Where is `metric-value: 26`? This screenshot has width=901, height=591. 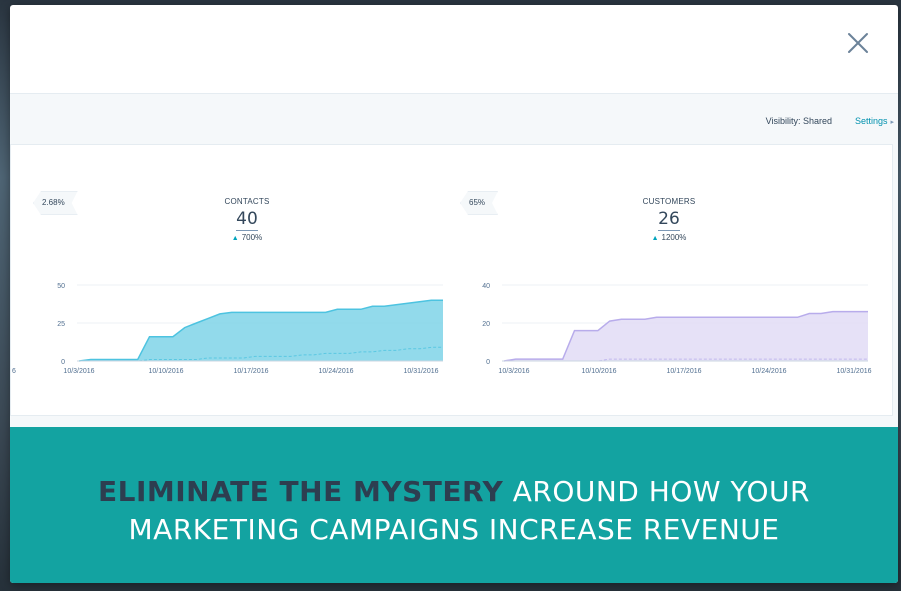
metric-value: 26 is located at coordinates (669, 220).